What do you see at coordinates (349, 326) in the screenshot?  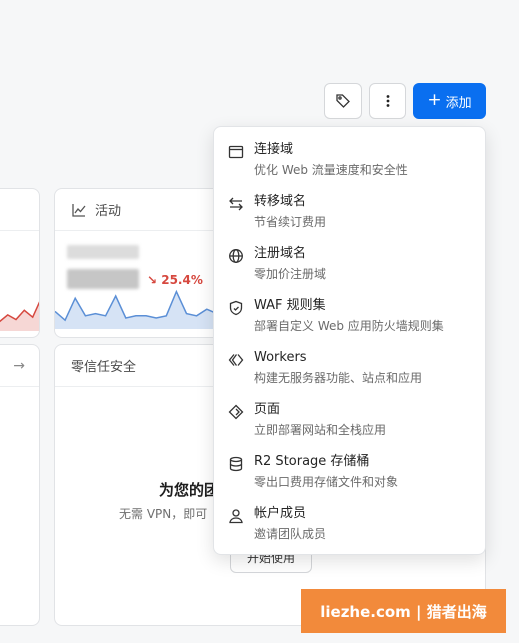 I see `menu-item-desc: 部署自定义 Web 应用防火墙规则集` at bounding box center [349, 326].